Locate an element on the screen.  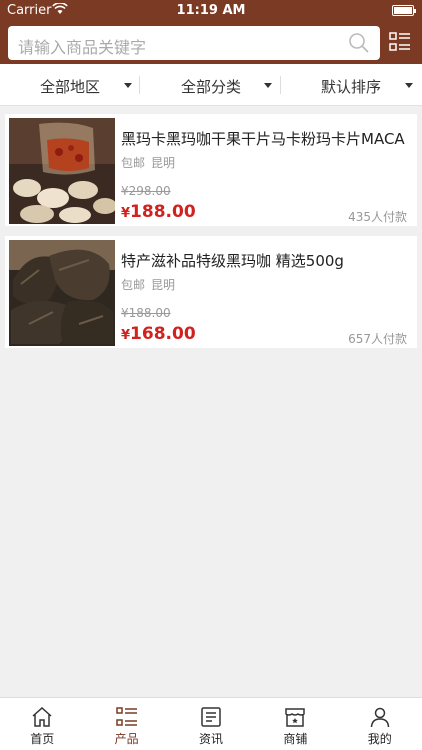
filter-category-label: 全部分类 is located at coordinates (211, 87).